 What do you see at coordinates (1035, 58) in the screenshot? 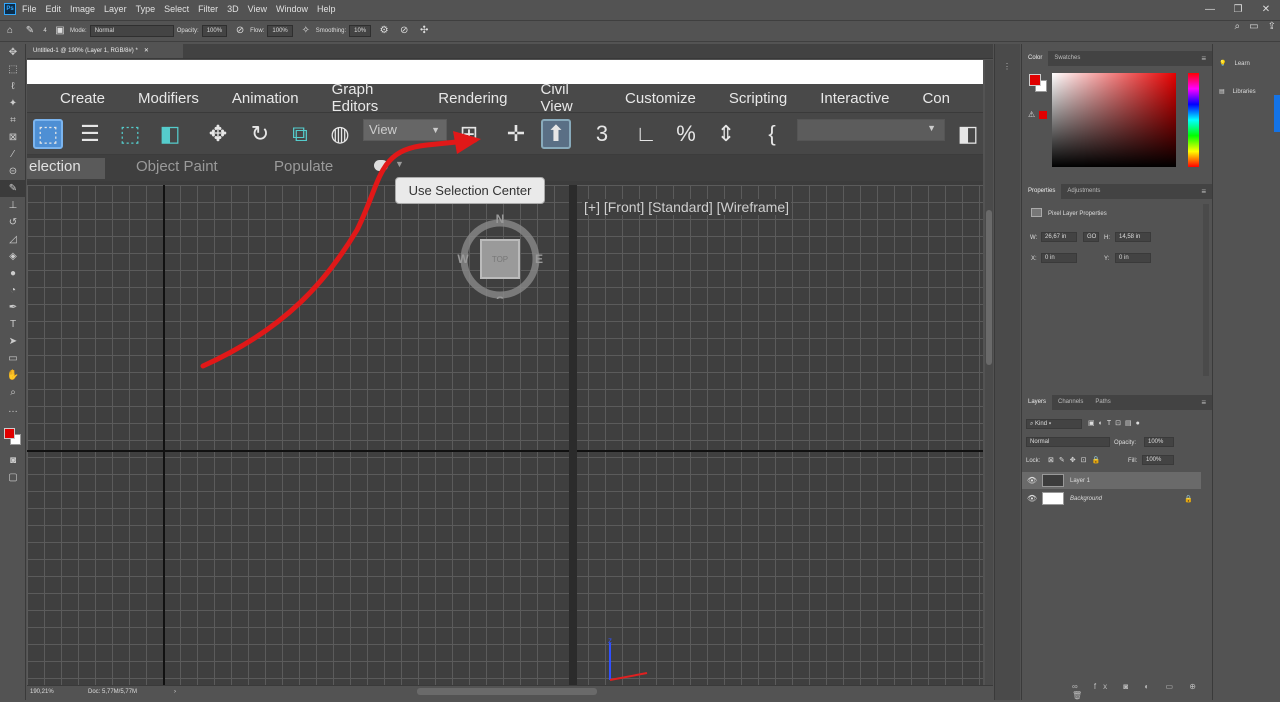
I see `tab-color: Color` at bounding box center [1035, 58].